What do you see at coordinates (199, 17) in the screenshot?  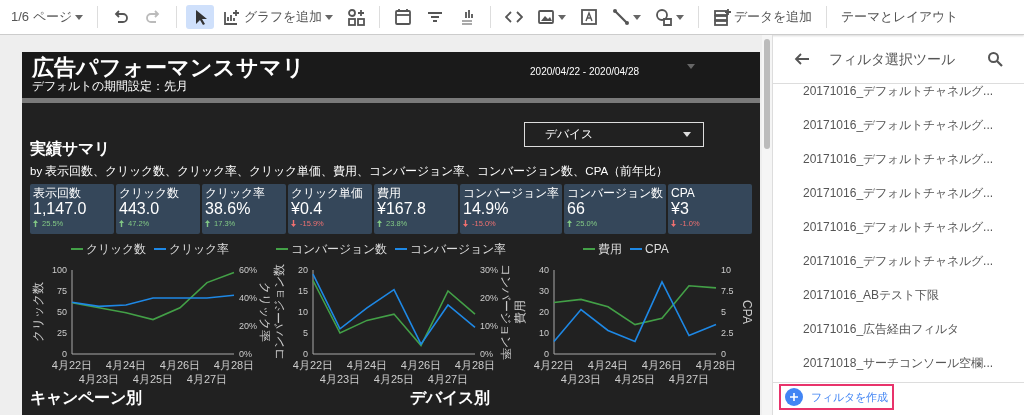 I see `tool-button` at bounding box center [199, 17].